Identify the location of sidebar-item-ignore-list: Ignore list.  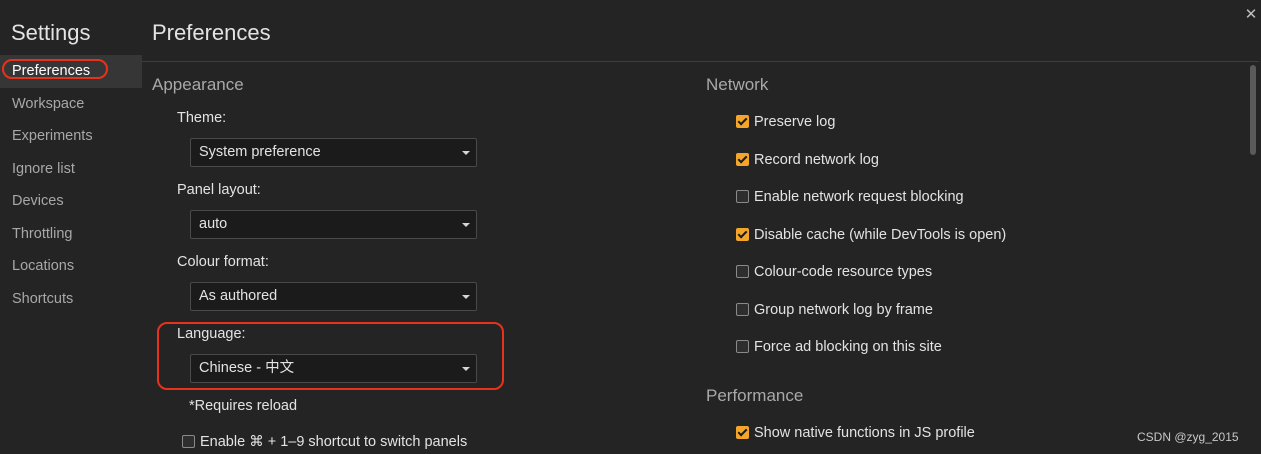
(71, 169).